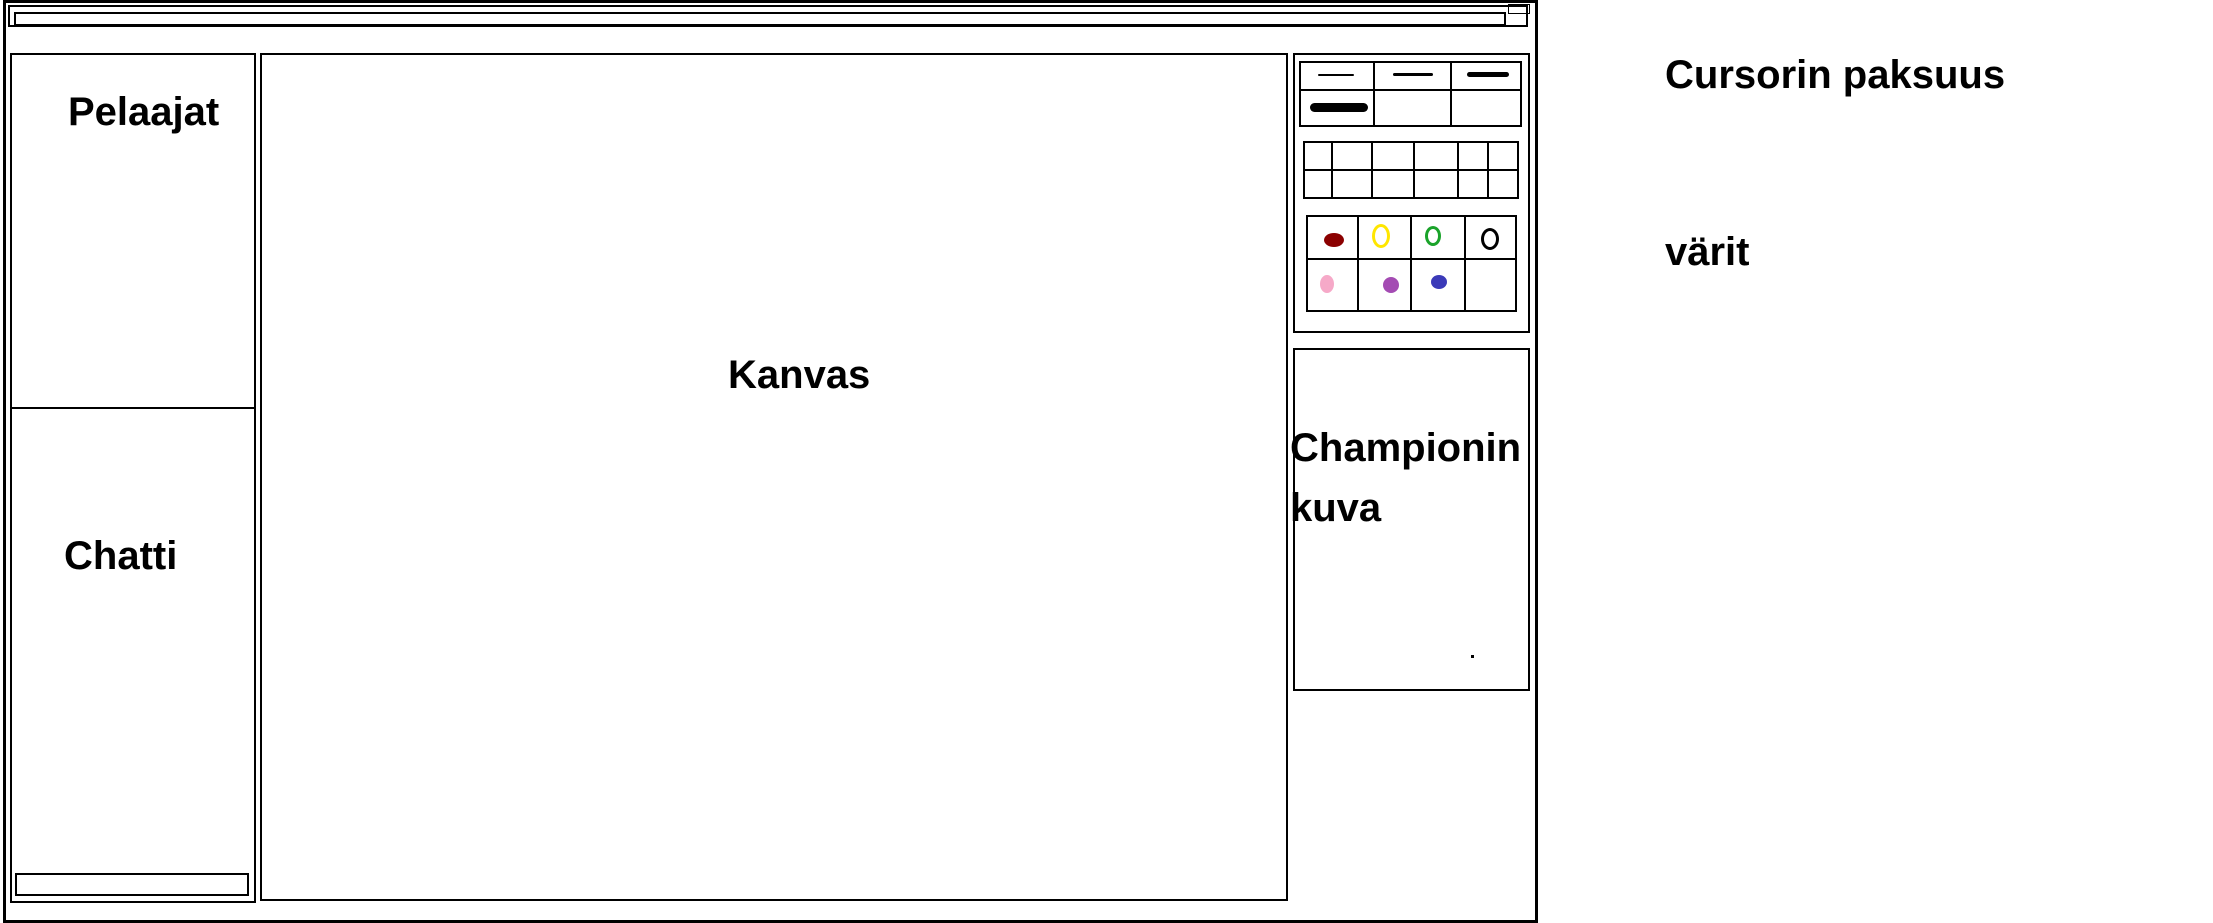  I want to click on thin-stroke-icon, so click(1336, 75).